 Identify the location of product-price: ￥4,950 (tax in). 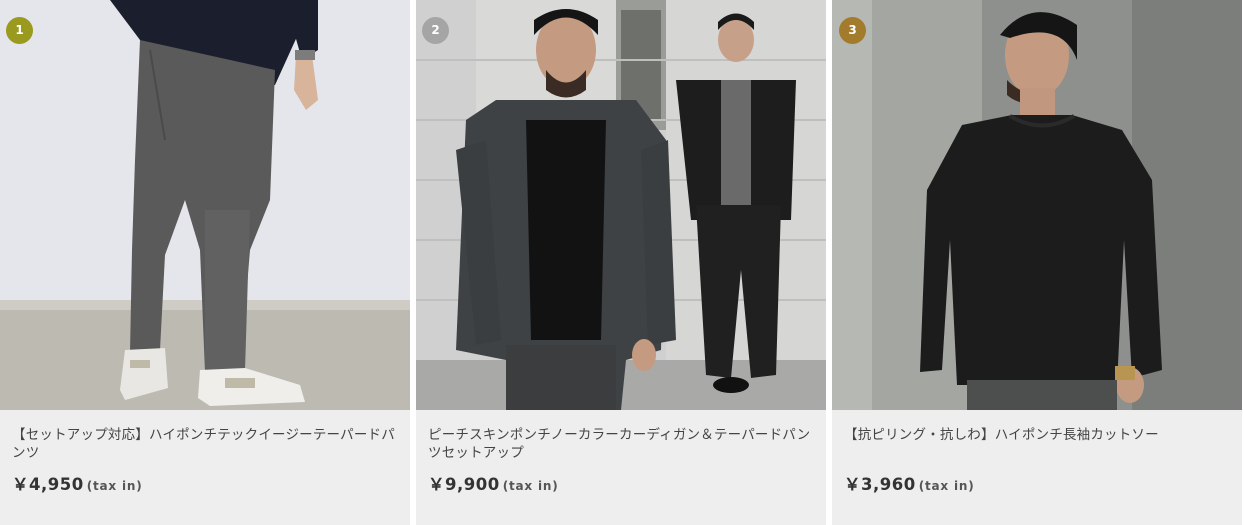
(77, 483).